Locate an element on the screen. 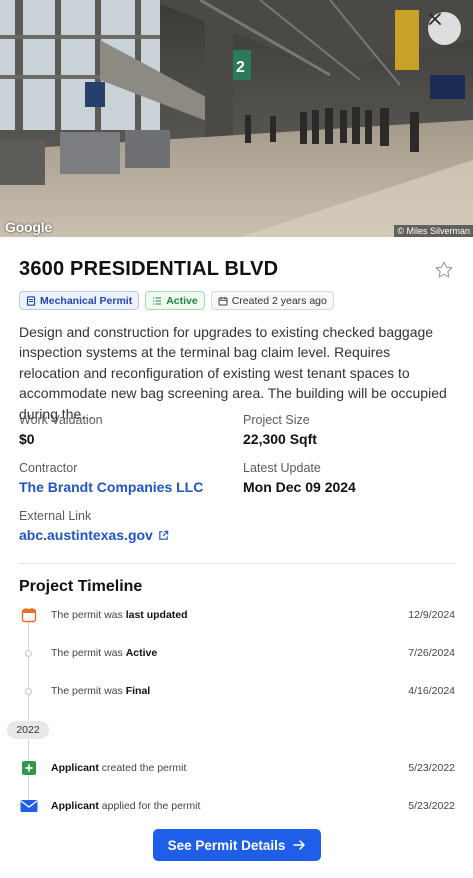 This screenshot has width=473, height=878. see-permit-details-button: See Permit Details is located at coordinates (237, 845).